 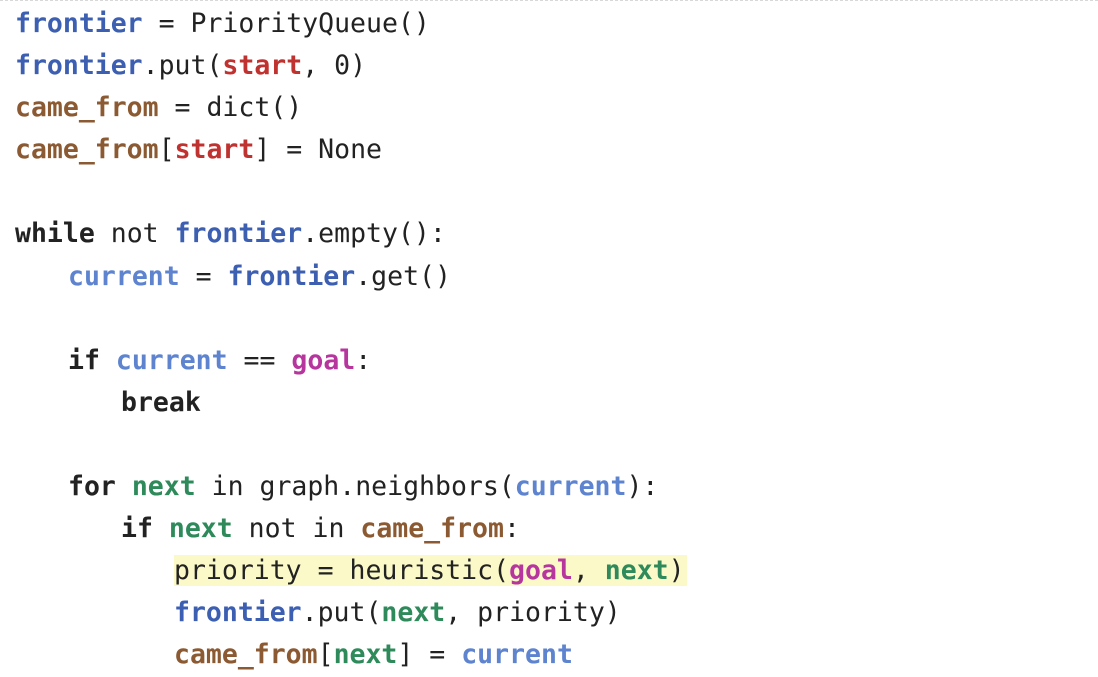 What do you see at coordinates (296, 529) in the screenshot?
I see `code-text: not in` at bounding box center [296, 529].